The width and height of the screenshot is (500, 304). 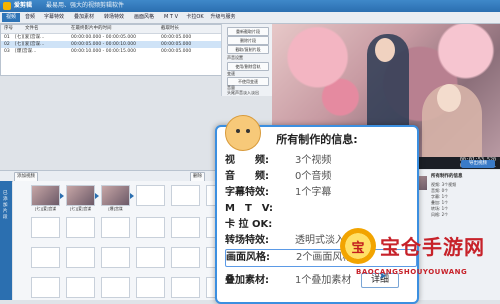 What do you see at coordinates (54, 17) in the screenshot?
I see `tab-subtitle-effects: 字幕特效` at bounding box center [54, 17].